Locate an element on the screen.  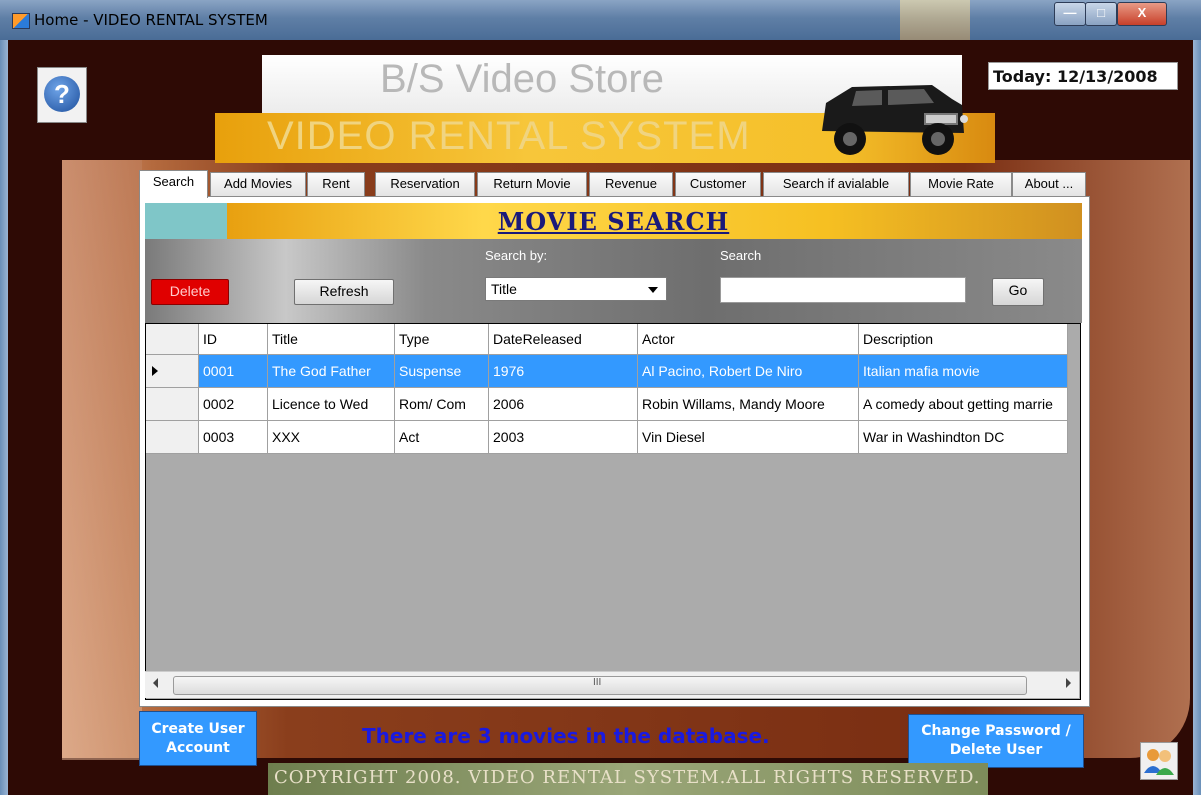
cell-title: The God Father is located at coordinates (331, 371).